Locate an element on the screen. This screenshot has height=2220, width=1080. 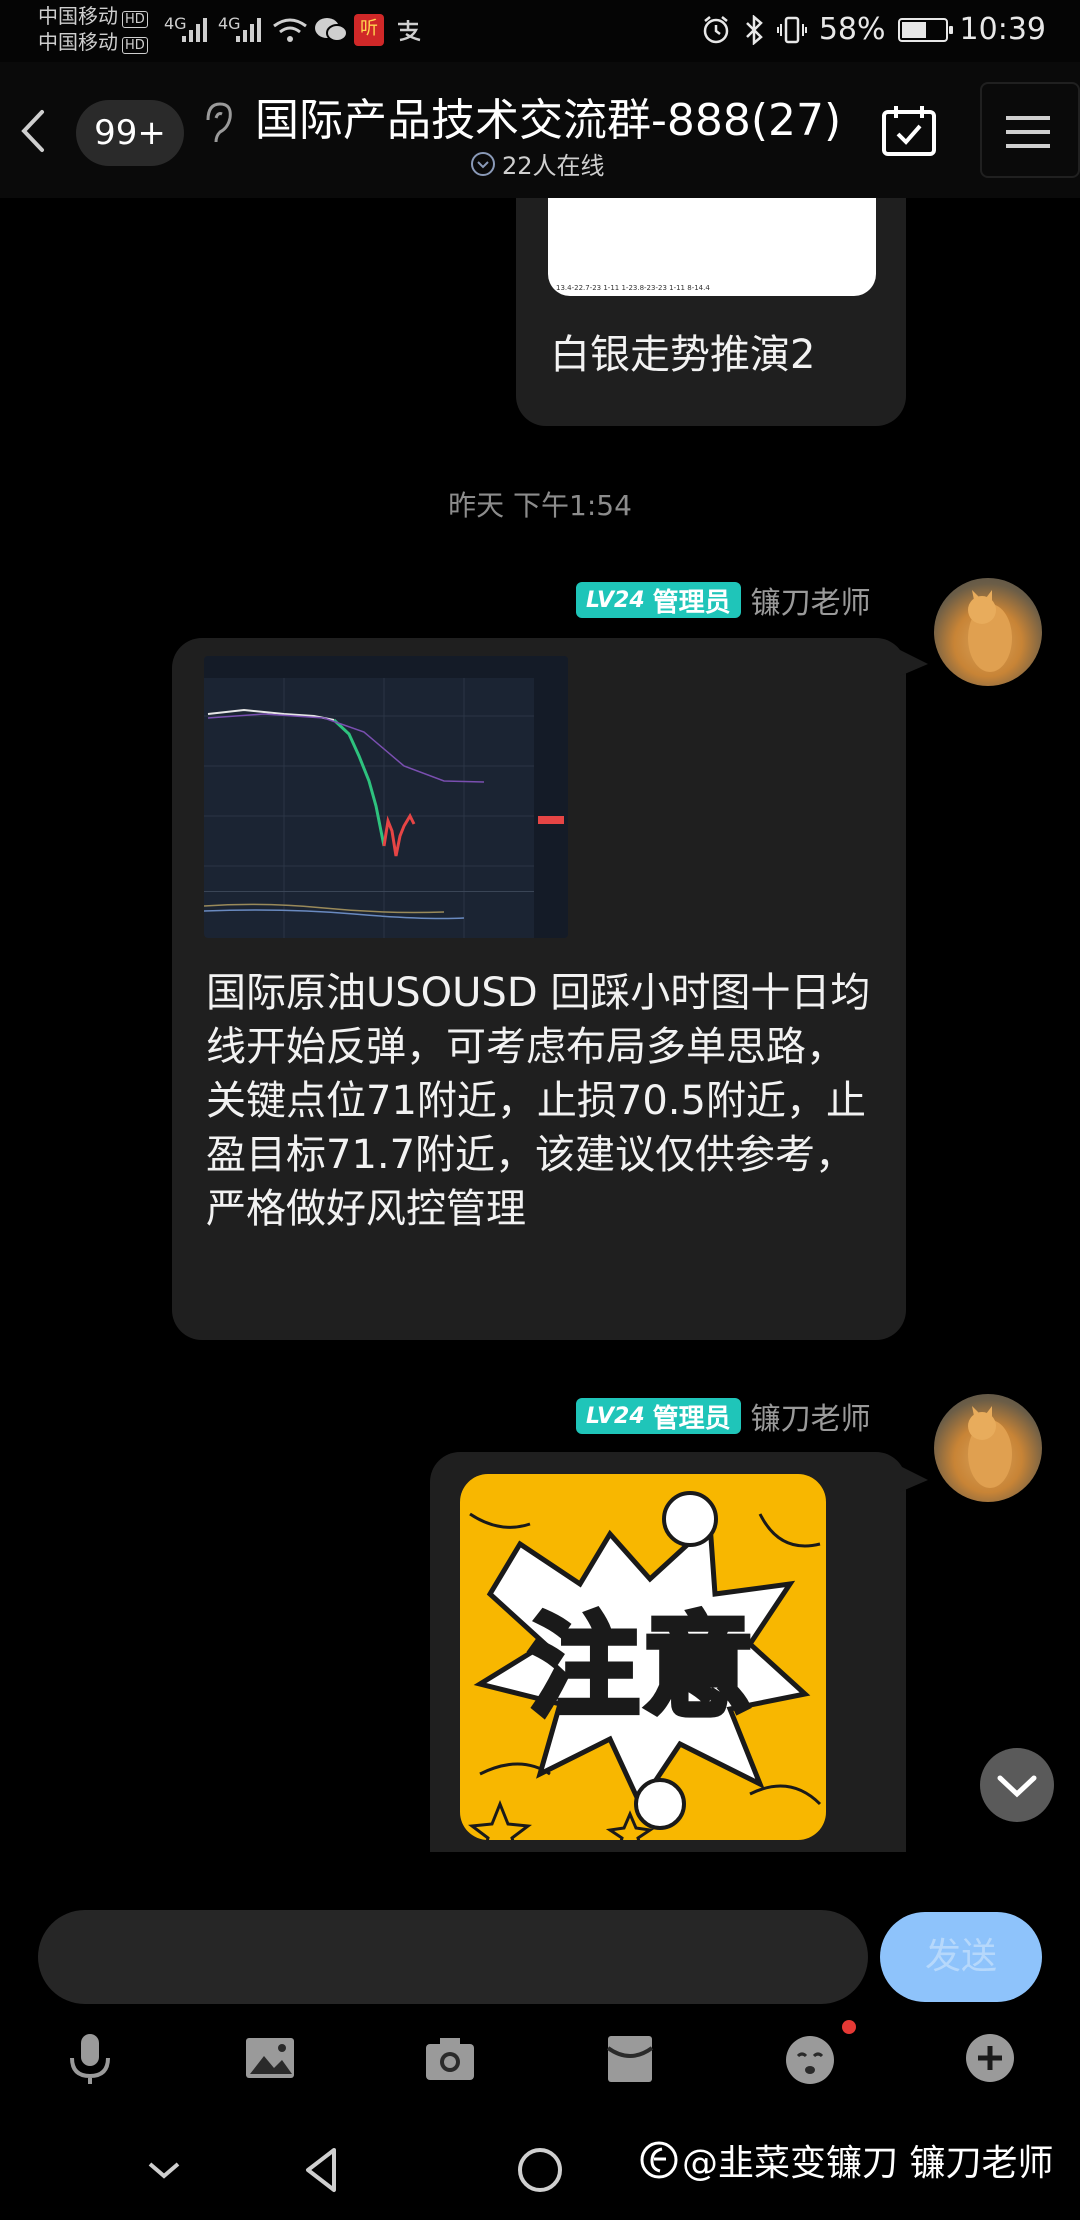
microphone-icon is located at coordinates (90, 2058).